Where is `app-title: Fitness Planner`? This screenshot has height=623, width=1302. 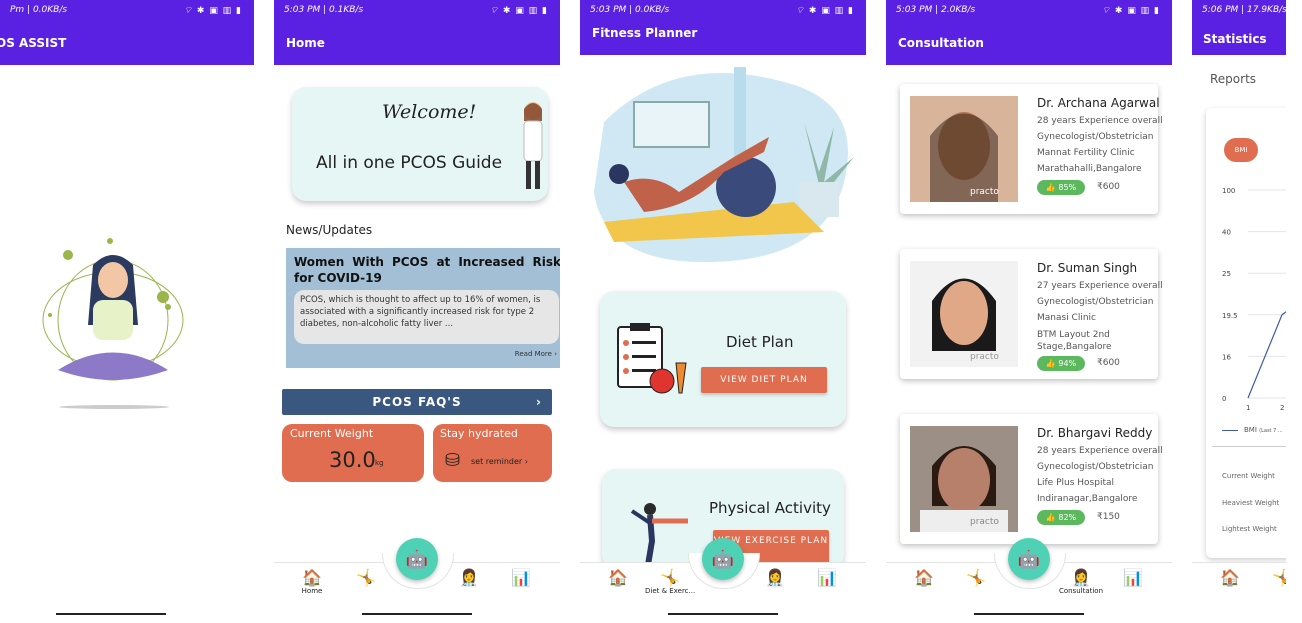
app-title: Fitness Planner is located at coordinates (645, 33).